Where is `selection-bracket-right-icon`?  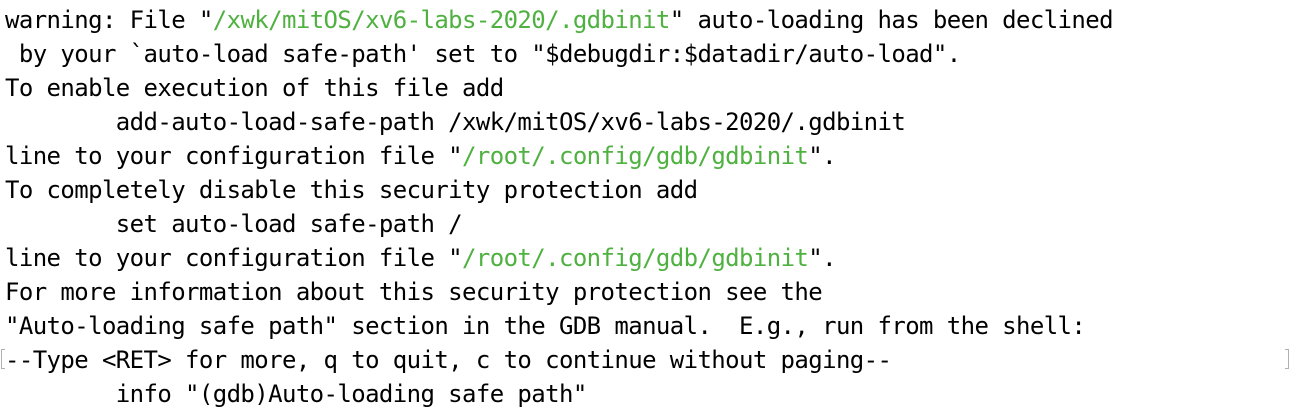
selection-bracket-right-icon is located at coordinates (1287, 359).